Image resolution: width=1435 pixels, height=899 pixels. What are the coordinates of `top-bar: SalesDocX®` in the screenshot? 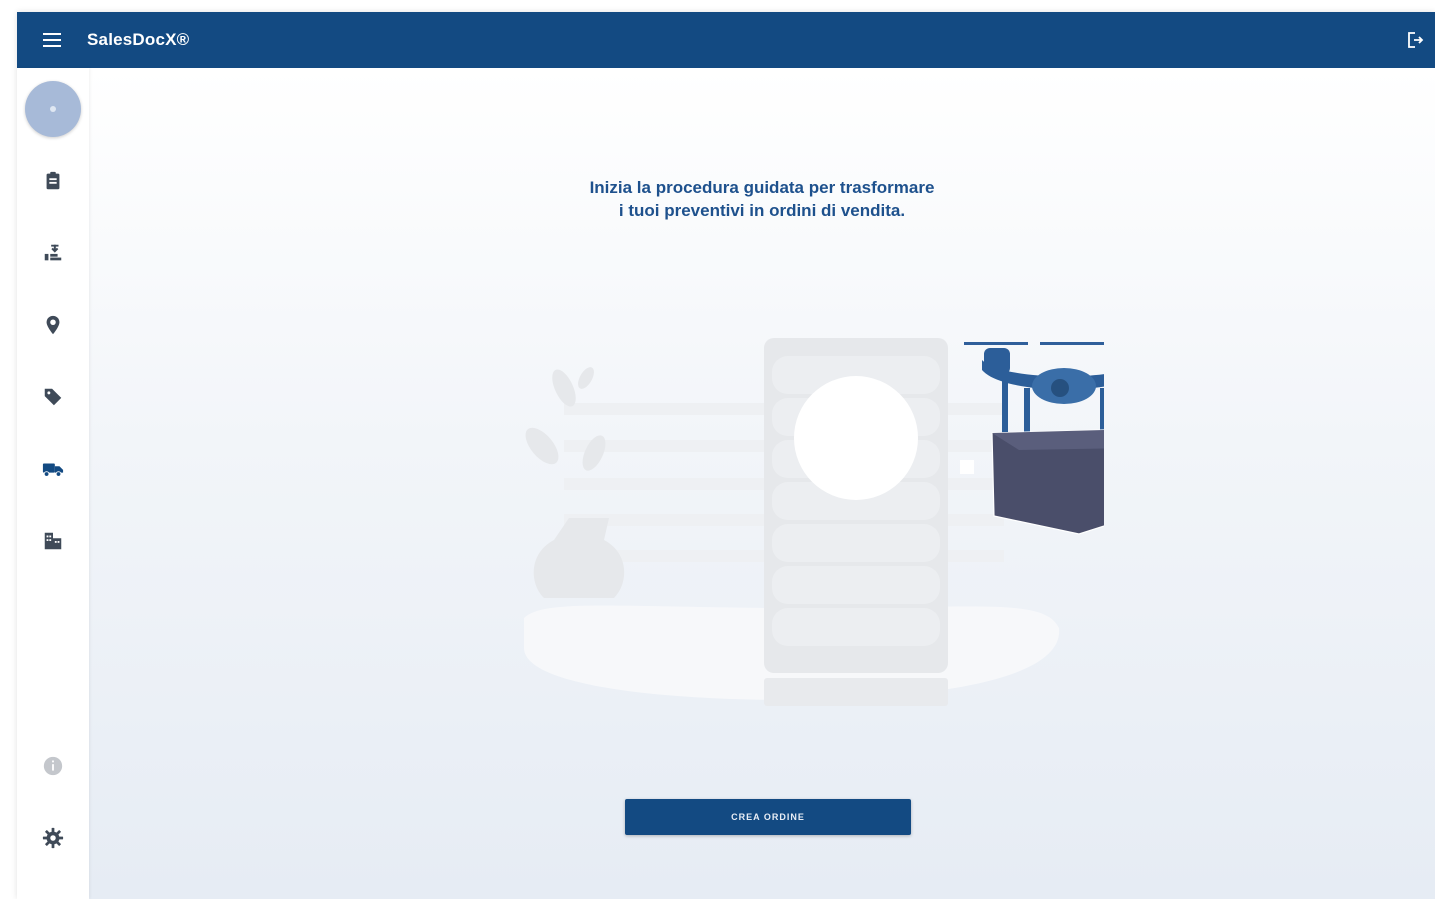 It's located at (726, 40).